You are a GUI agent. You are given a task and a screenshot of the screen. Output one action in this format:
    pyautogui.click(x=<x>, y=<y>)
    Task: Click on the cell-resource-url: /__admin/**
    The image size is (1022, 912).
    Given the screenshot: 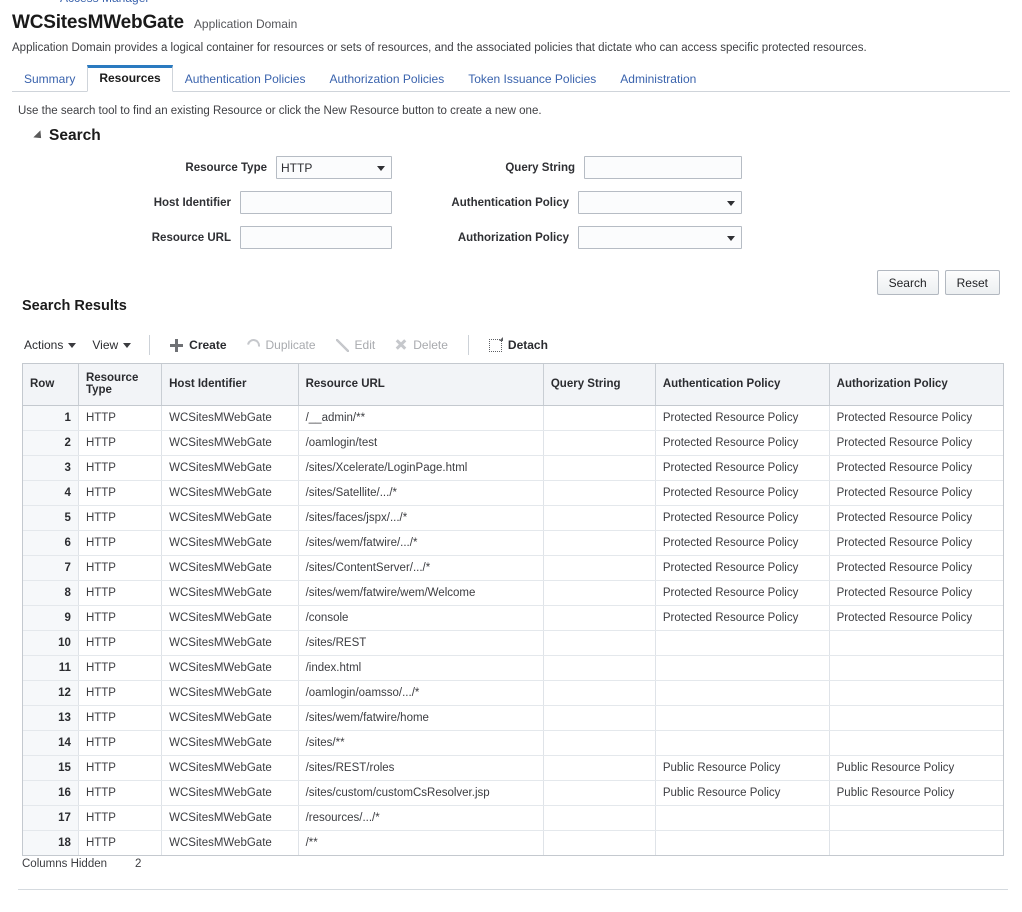 What is the action you would take?
    pyautogui.click(x=421, y=418)
    